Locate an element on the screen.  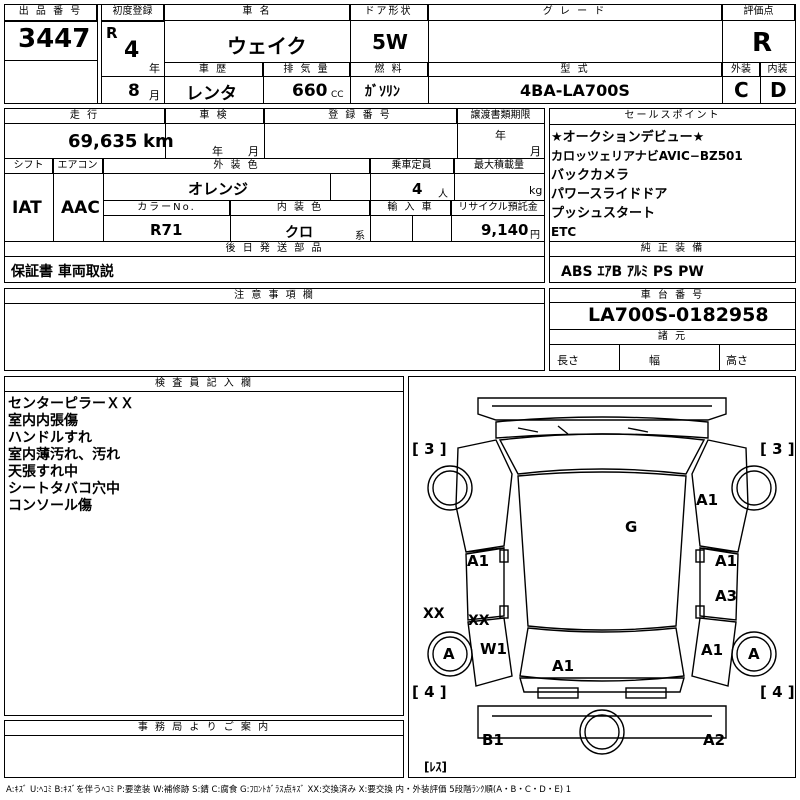
displacement-header: 排 気 量 is located at coordinates (307, 70).